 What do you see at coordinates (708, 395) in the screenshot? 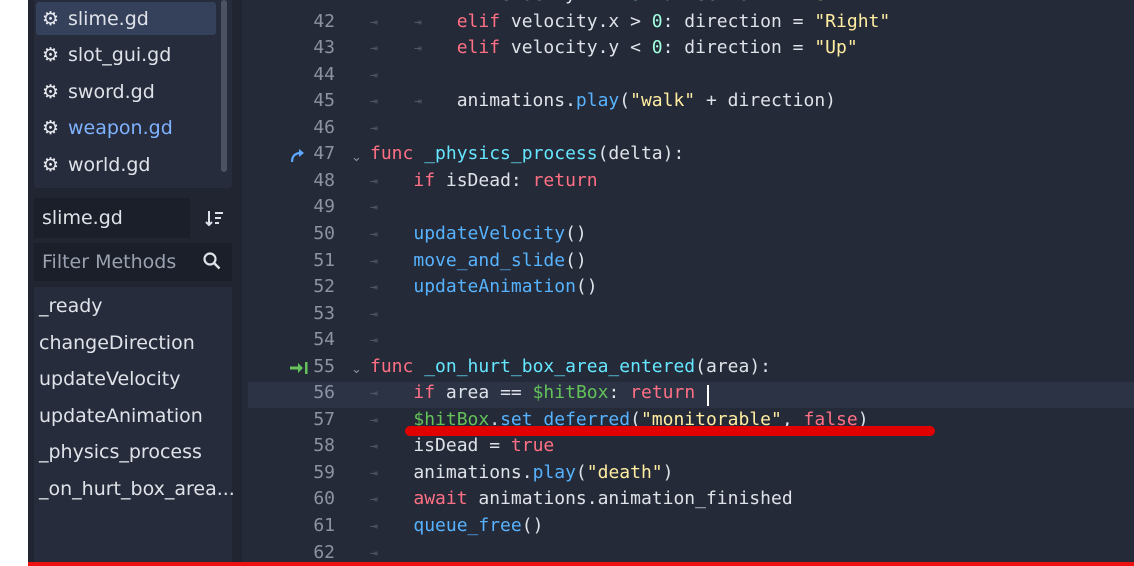
I see `text-cursor` at bounding box center [708, 395].